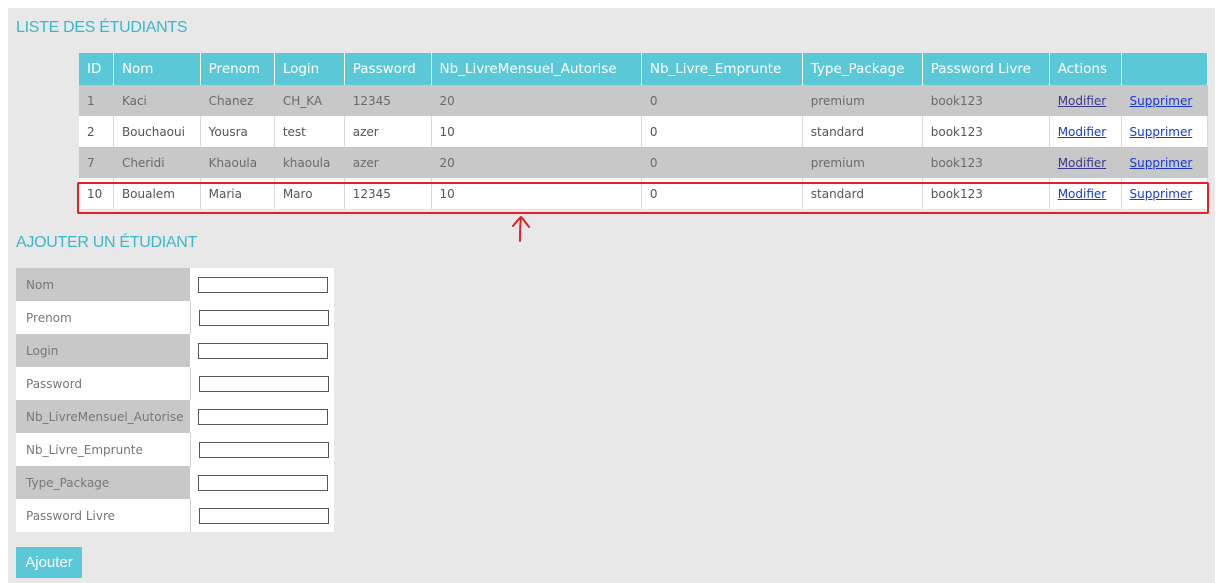 The height and width of the screenshot is (583, 1223). I want to click on prenom-input, so click(263, 317).